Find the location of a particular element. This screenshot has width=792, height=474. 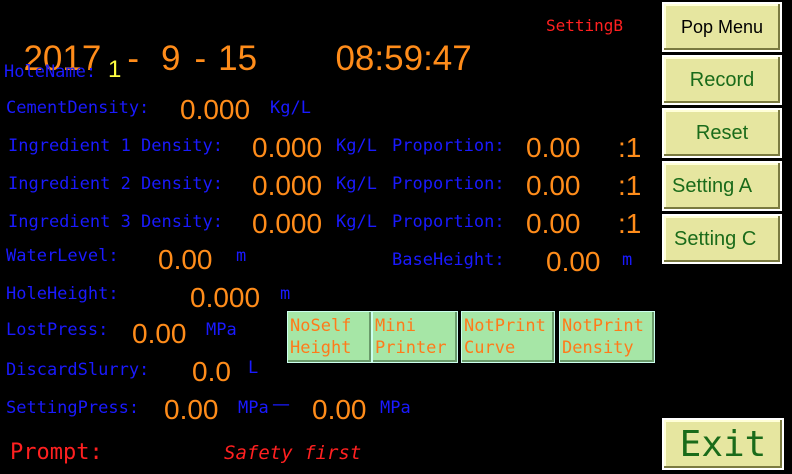

lost-press-unit: MPa is located at coordinates (221, 330).